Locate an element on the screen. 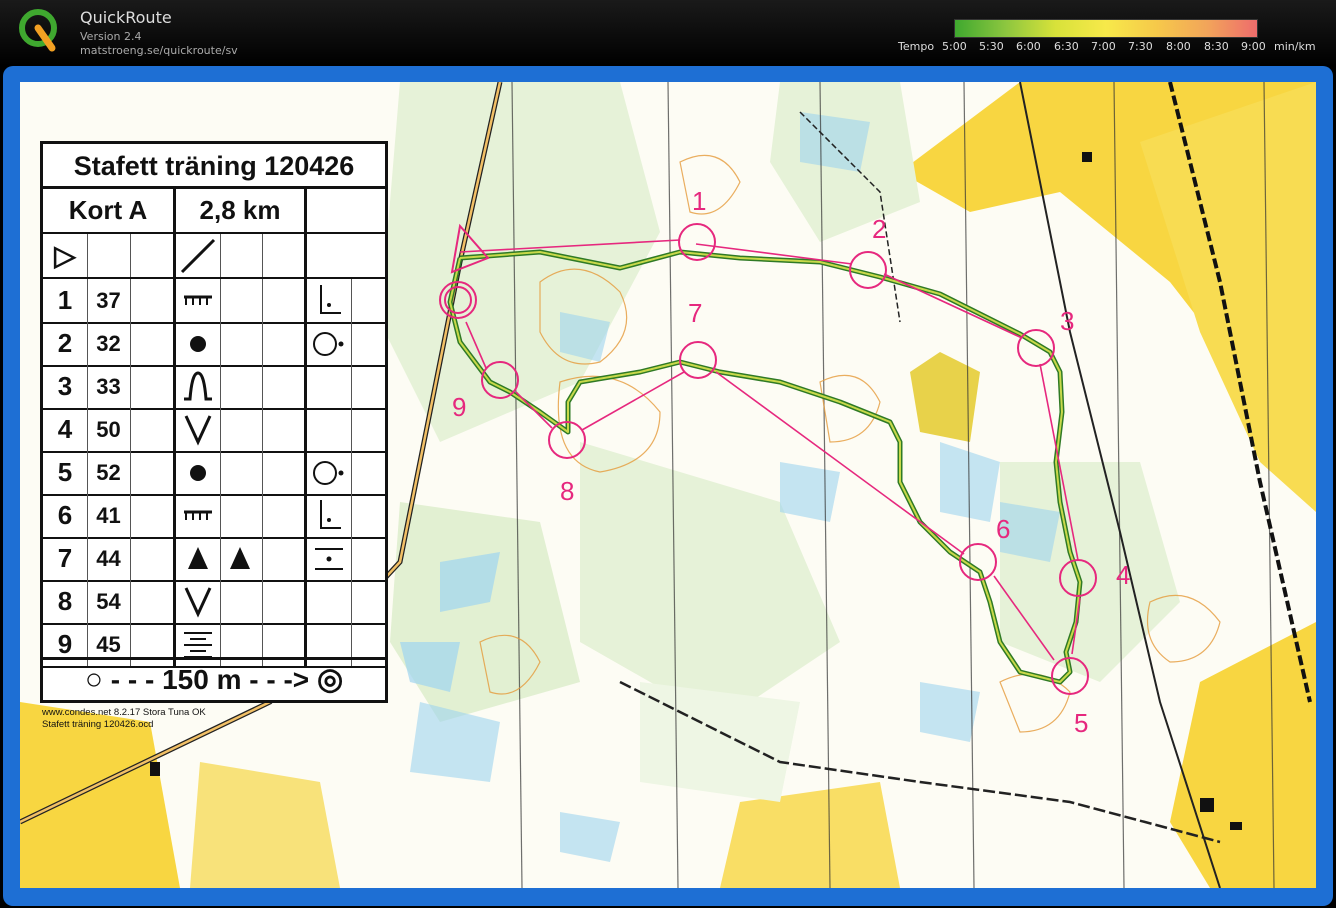 The width and height of the screenshot is (1336, 908). legend-control-row: 4 50 is located at coordinates (214, 430).